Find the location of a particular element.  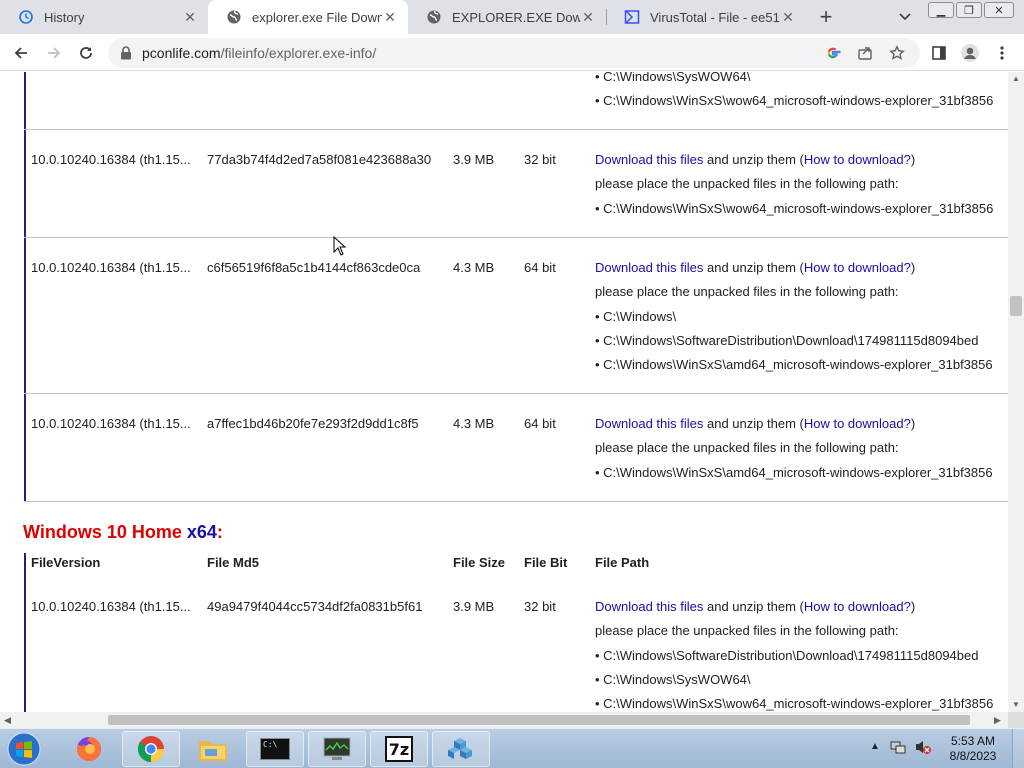

header-file-md5: File Md5 is located at coordinates (233, 562).